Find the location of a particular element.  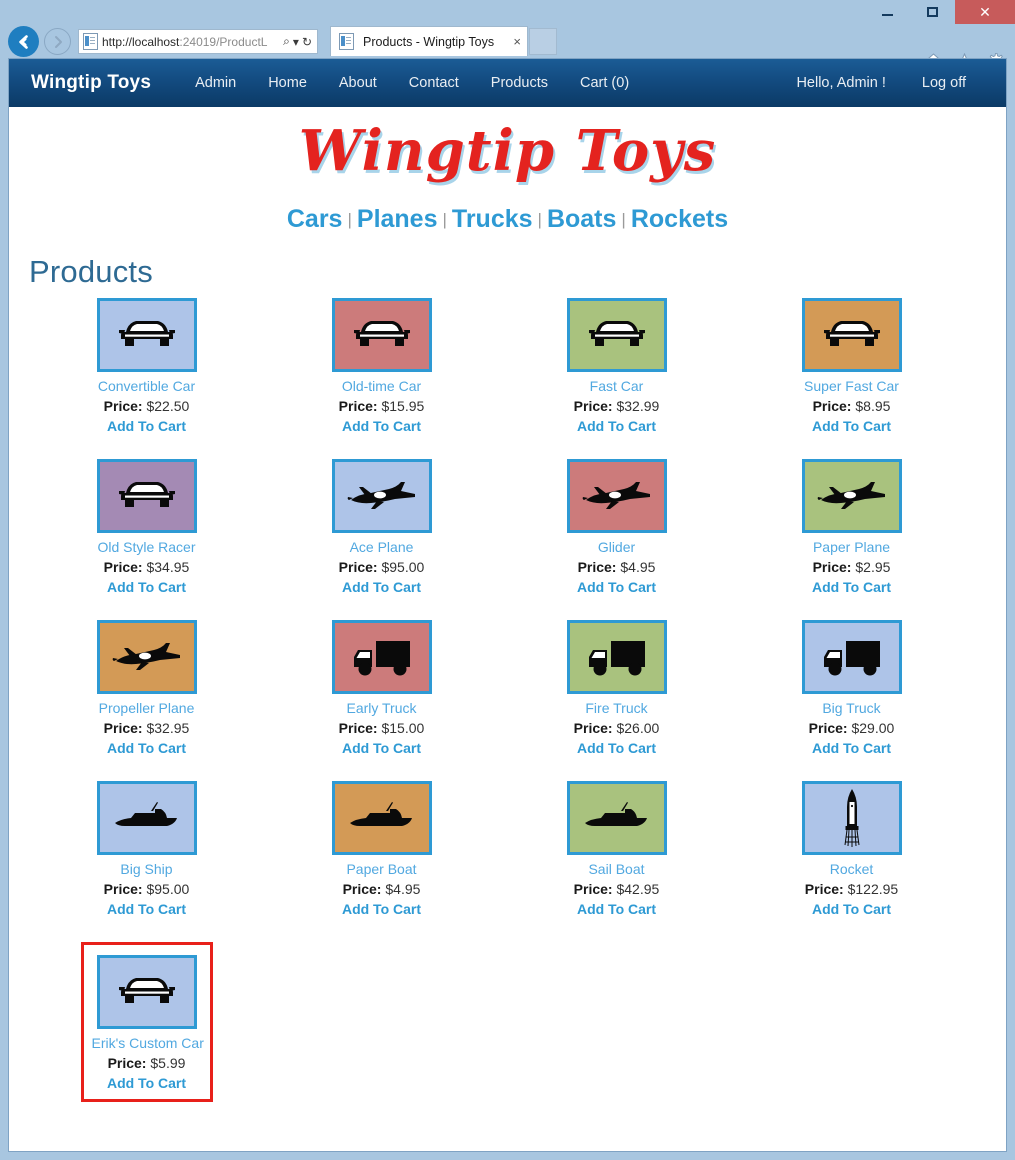

product-cell: Sail Boat Price: $42.95 Add To Cart is located at coordinates (616, 849).